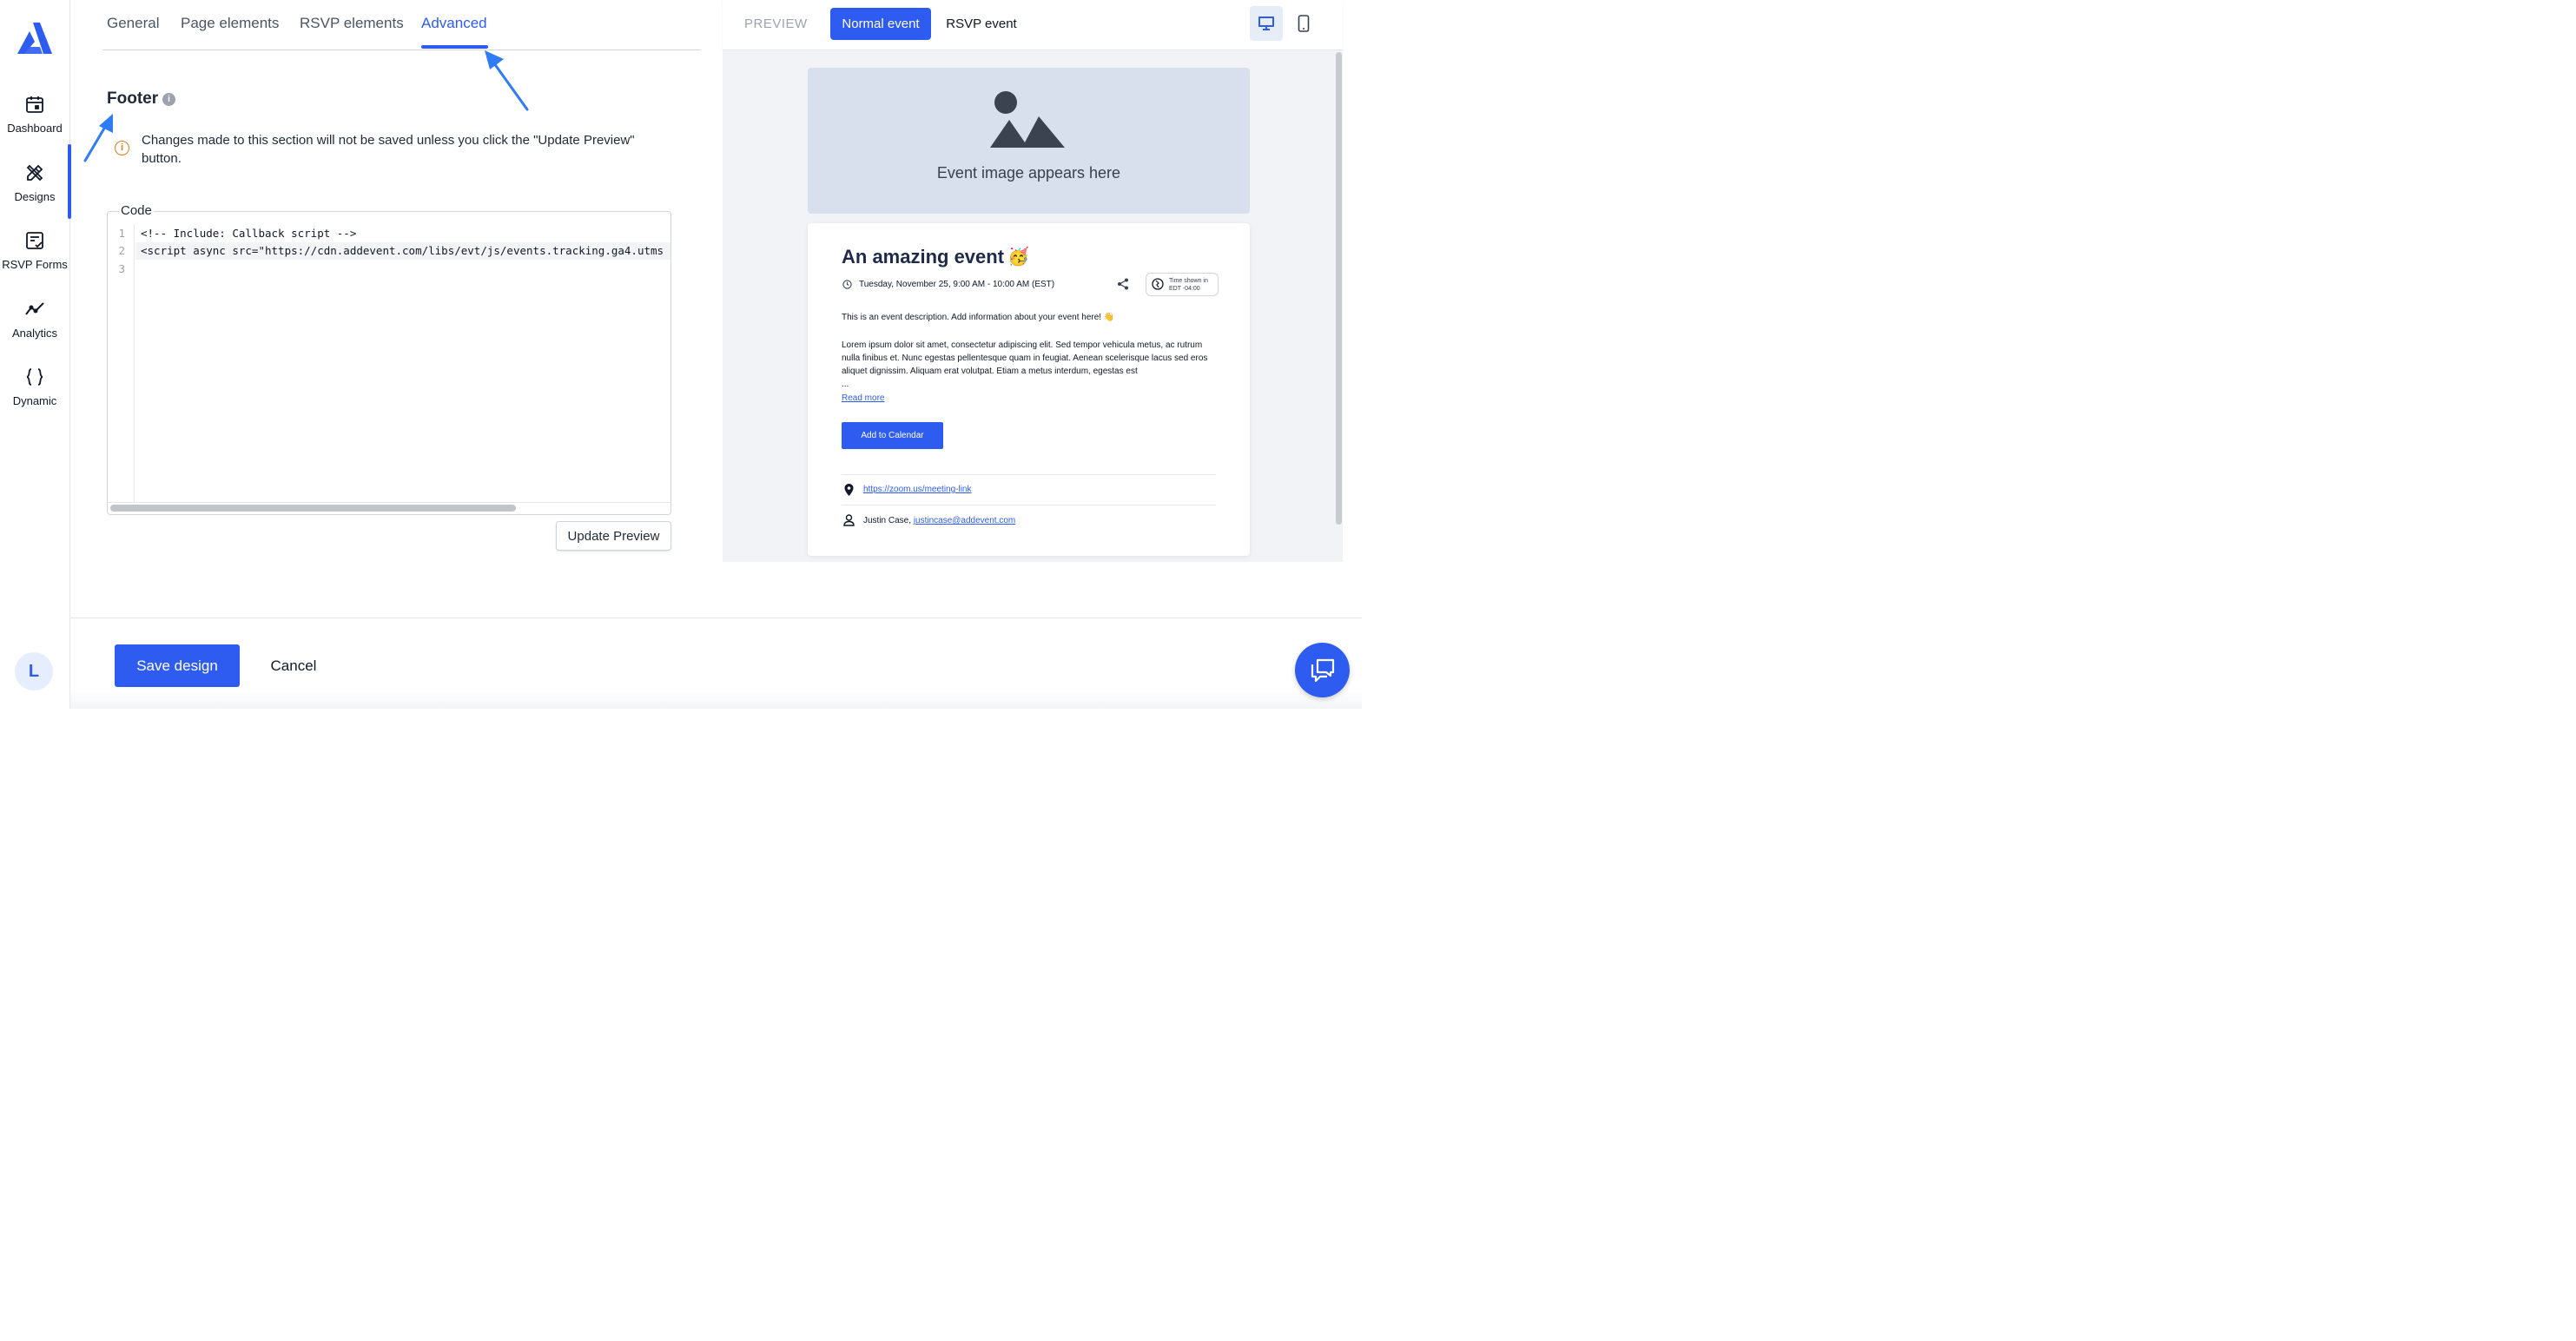  What do you see at coordinates (313, 508) in the screenshot?
I see `horizontal-scrollbar-thumb` at bounding box center [313, 508].